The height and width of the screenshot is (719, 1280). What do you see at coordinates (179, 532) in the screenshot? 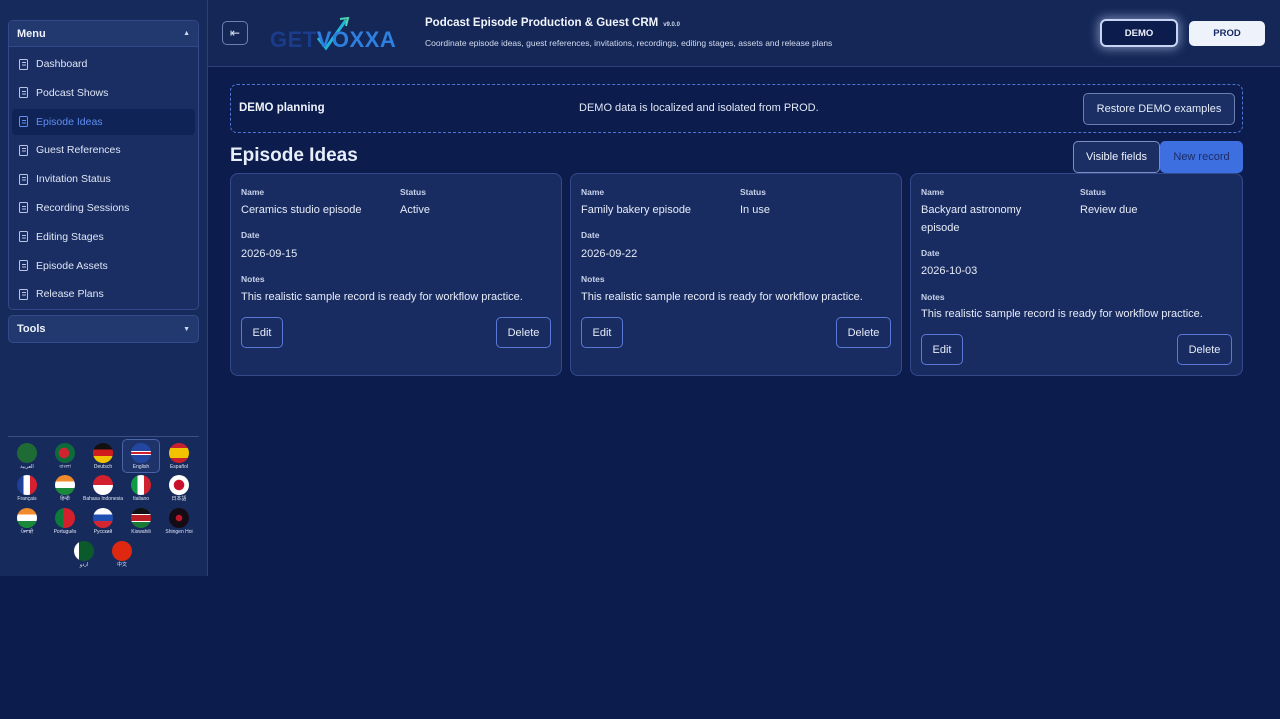
I see `language-label: Shingen Hoi` at bounding box center [179, 532].